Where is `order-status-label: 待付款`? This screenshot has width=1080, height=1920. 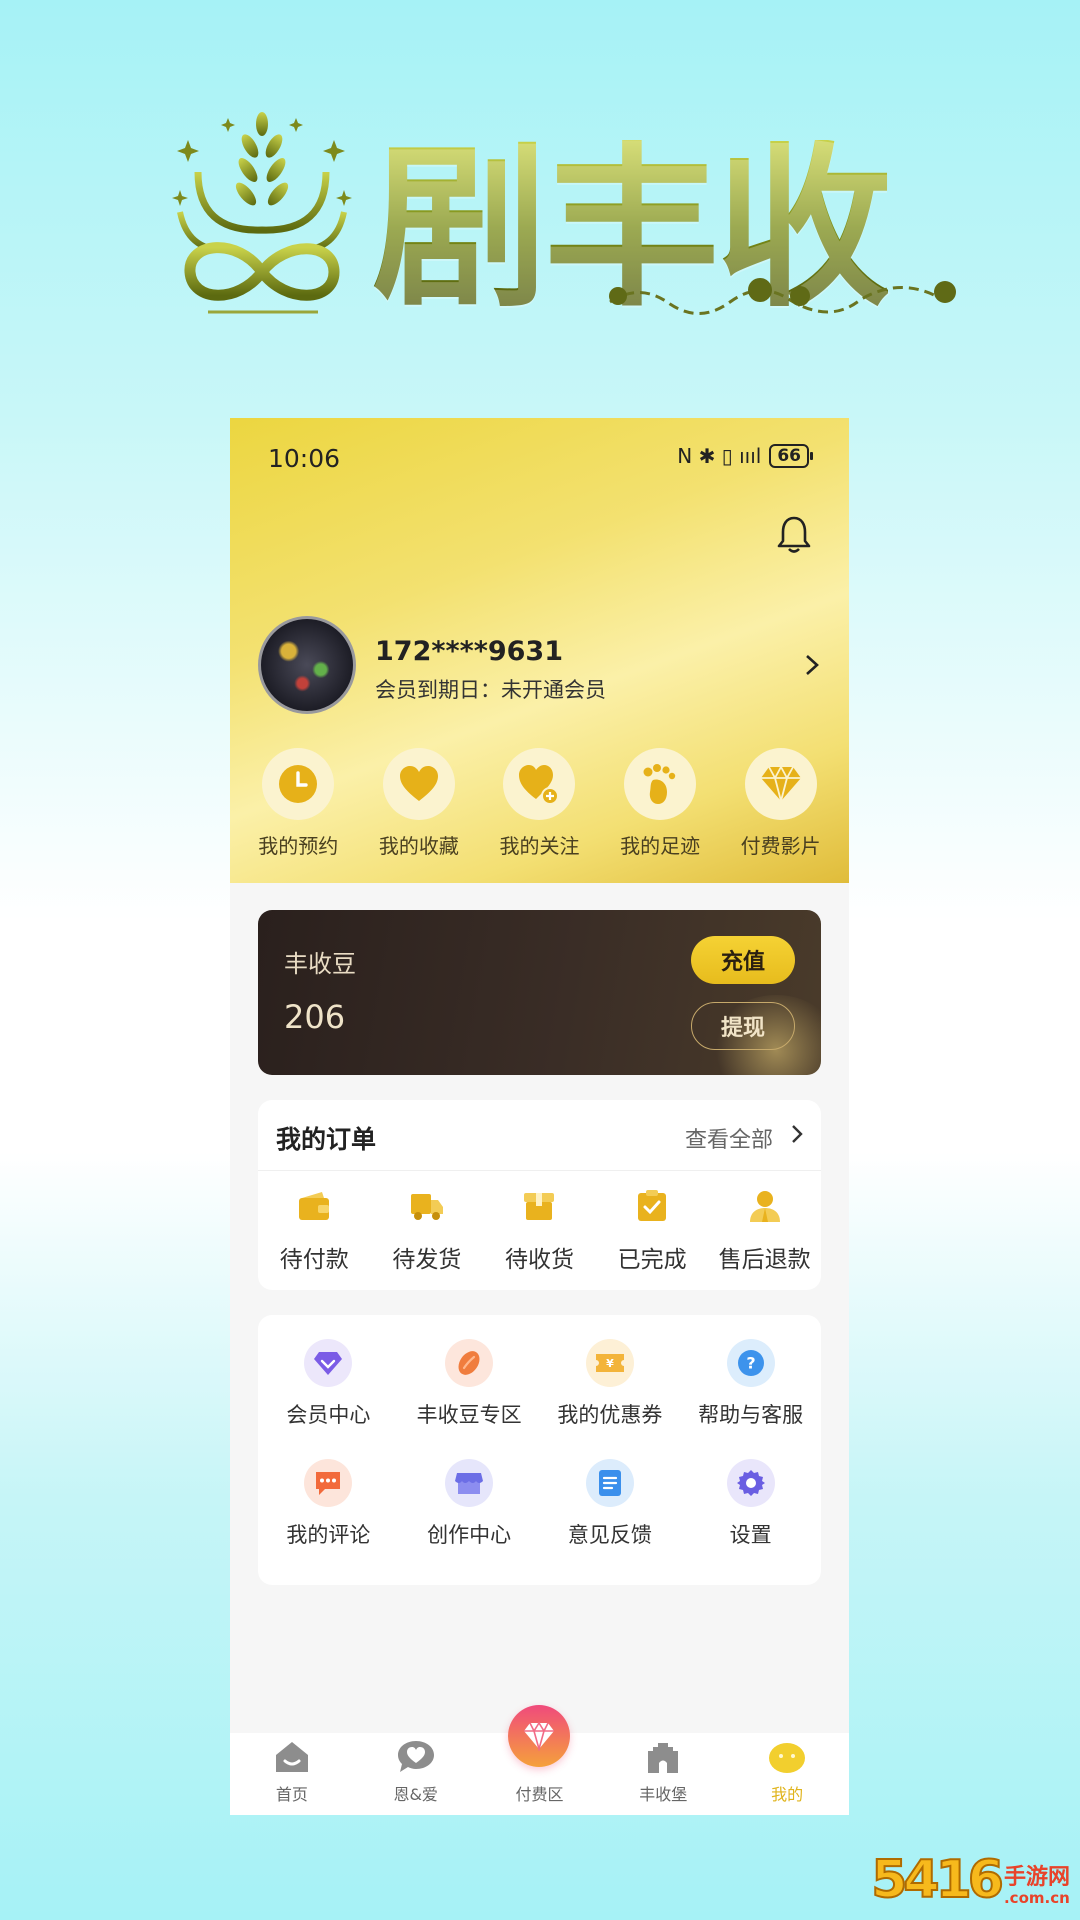
order-status-label: 待付款 is located at coordinates (314, 1260).